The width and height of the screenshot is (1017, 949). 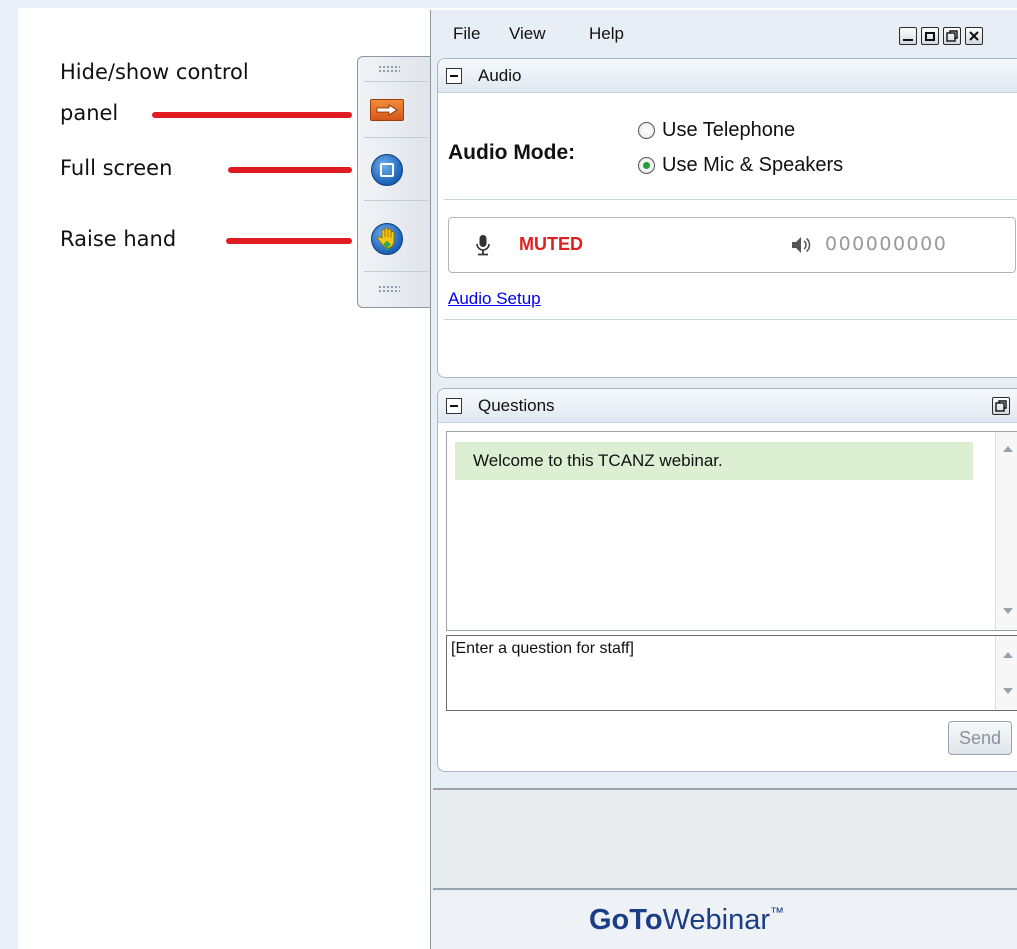 I want to click on questions-panel-title: Questions, so click(x=516, y=405).